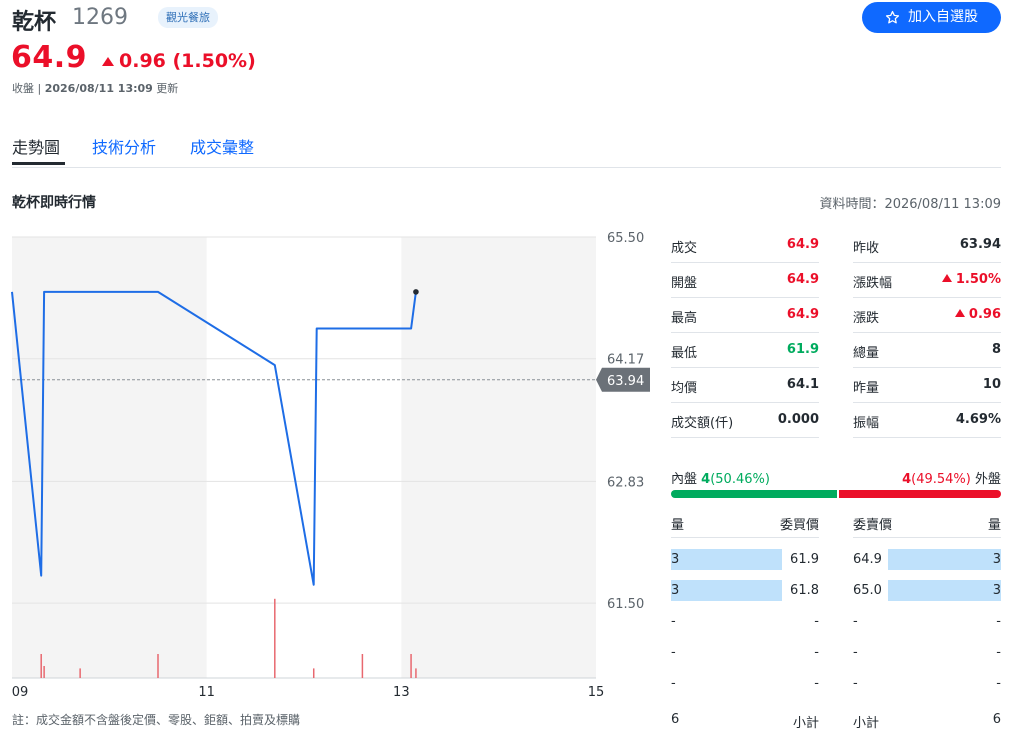  Describe the element at coordinates (625, 238) in the screenshot. I see `y-tick-label: 65.50` at that location.